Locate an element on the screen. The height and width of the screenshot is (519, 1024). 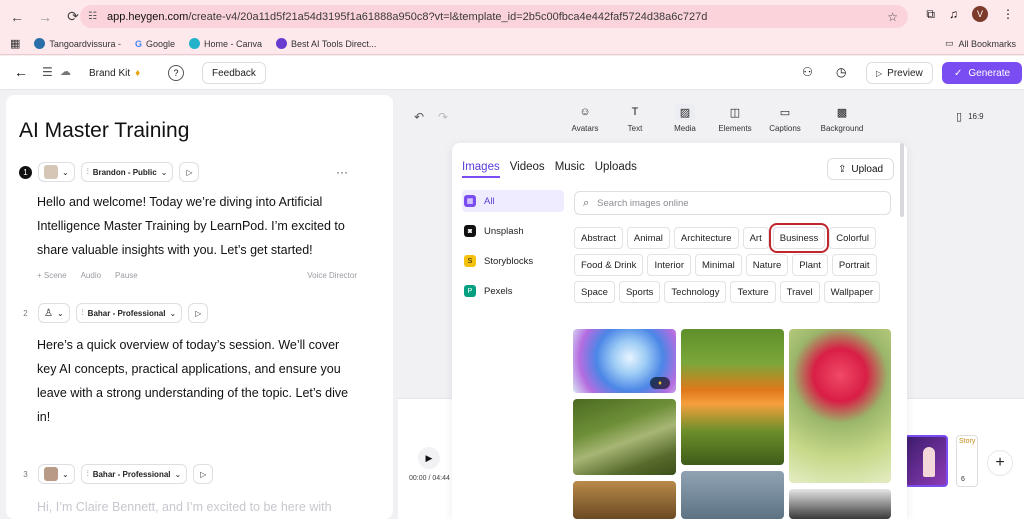
brand-kit-button: Brand Kit ♦ is located at coordinates (115, 73).